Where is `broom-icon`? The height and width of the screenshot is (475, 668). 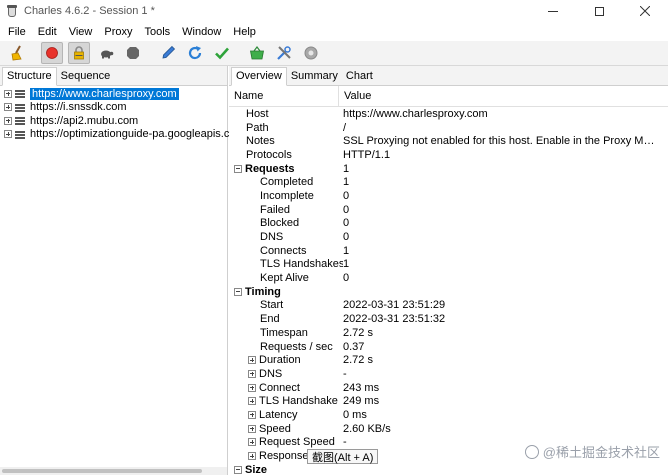 broom-icon is located at coordinates (16, 53).